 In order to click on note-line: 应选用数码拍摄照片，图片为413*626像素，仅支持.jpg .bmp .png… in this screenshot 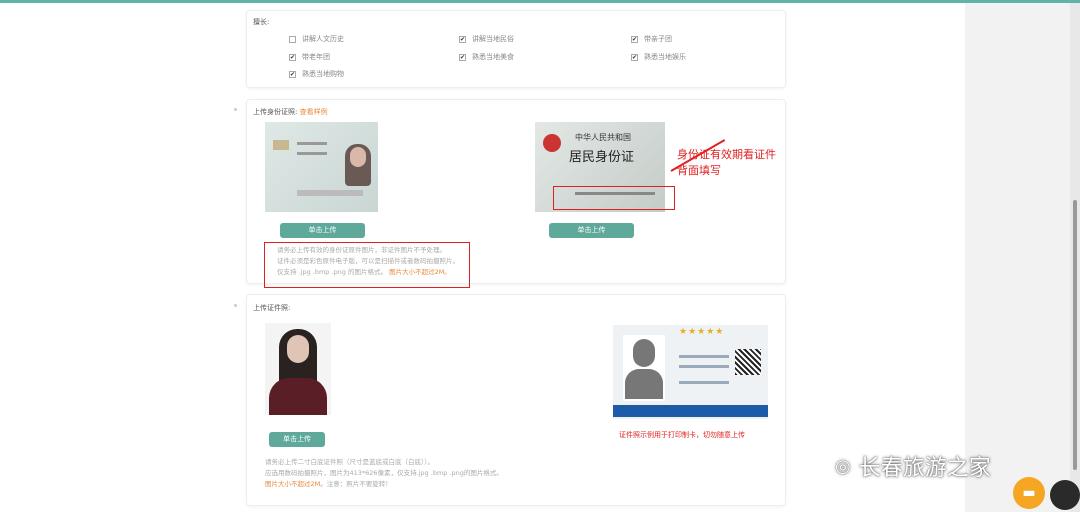, I will do `click(384, 473)`.